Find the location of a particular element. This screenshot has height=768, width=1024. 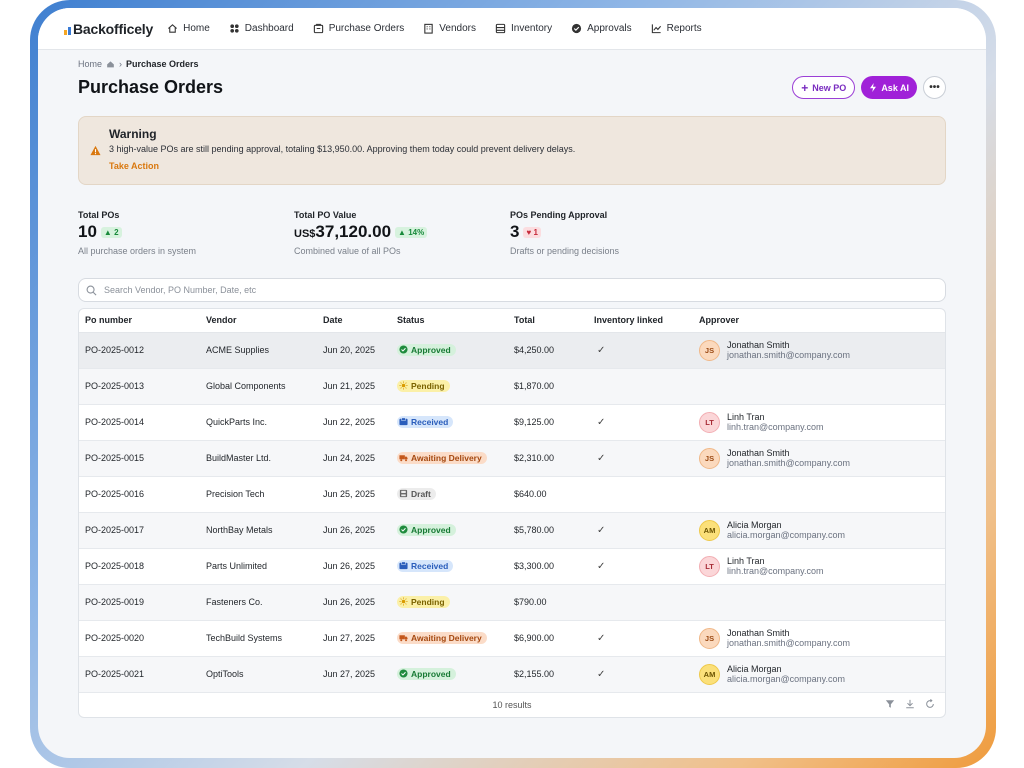

cell-approver is located at coordinates (819, 386).